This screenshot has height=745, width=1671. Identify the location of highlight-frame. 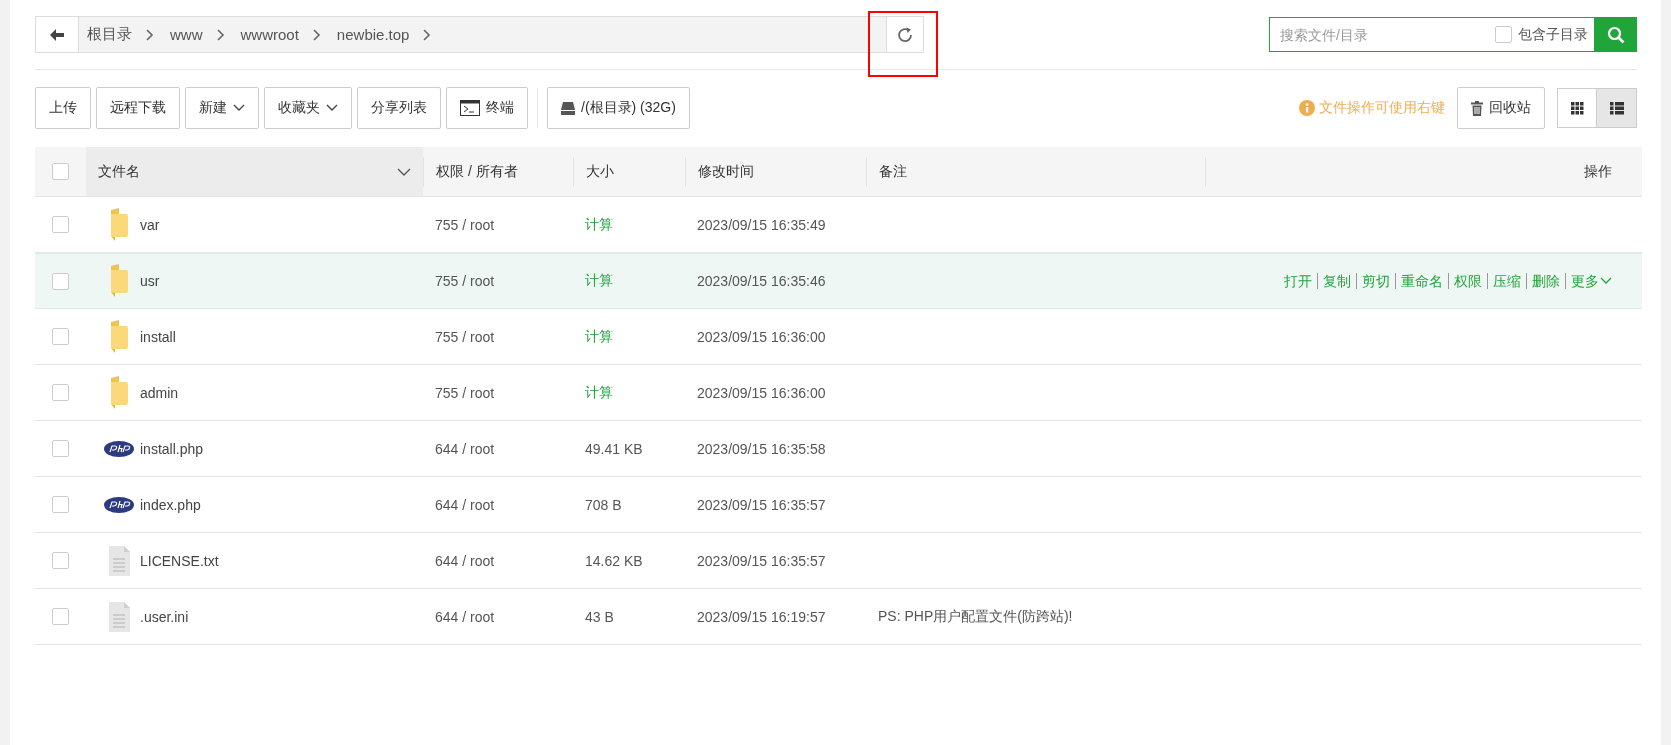
(903, 44).